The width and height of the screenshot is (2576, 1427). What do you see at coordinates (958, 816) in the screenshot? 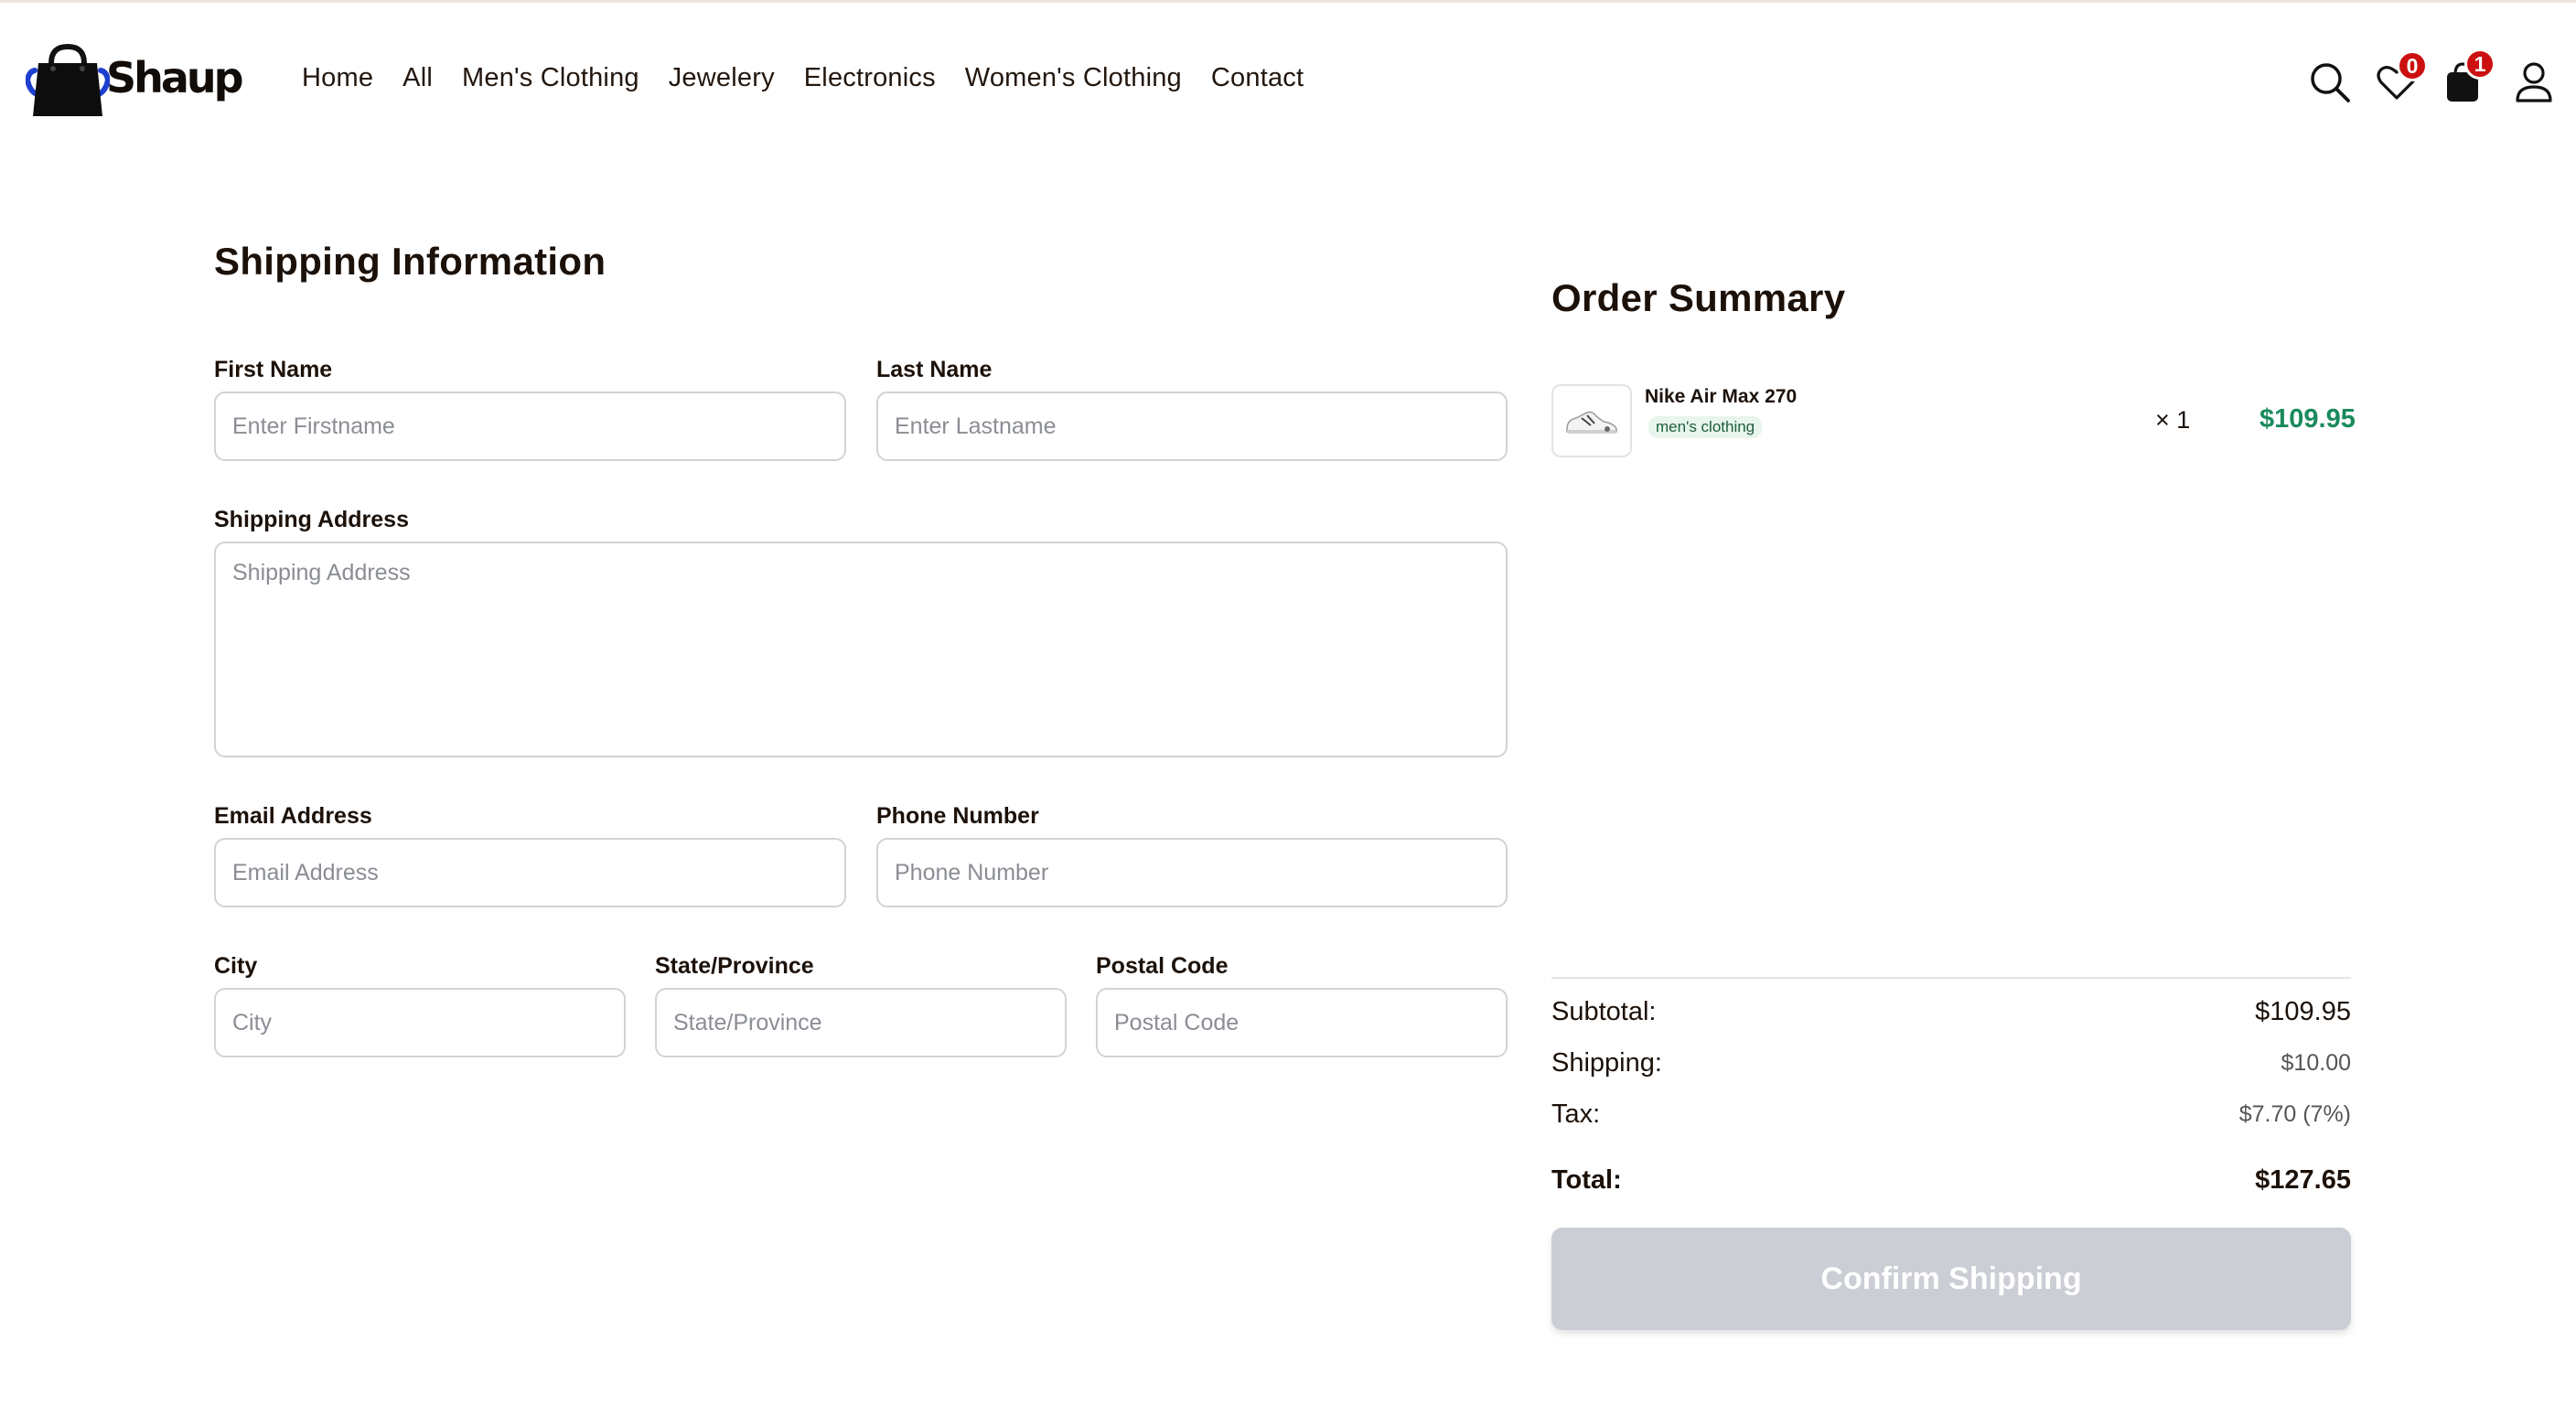
I see `phone-label: Phone Number` at bounding box center [958, 816].